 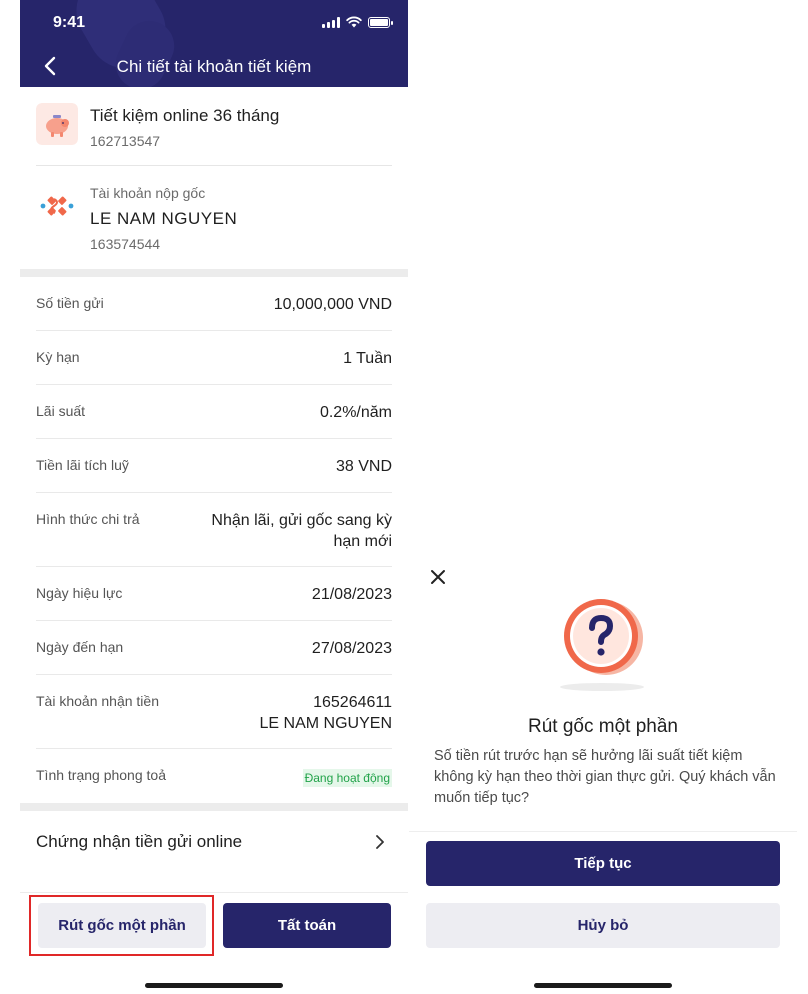 I want to click on detail-value: 38 VND, so click(x=363, y=466).